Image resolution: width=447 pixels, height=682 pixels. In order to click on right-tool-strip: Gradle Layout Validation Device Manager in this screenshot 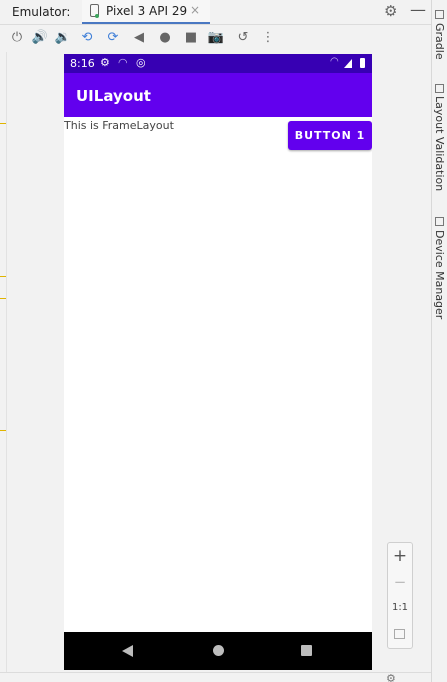, I will do `click(439, 341)`.